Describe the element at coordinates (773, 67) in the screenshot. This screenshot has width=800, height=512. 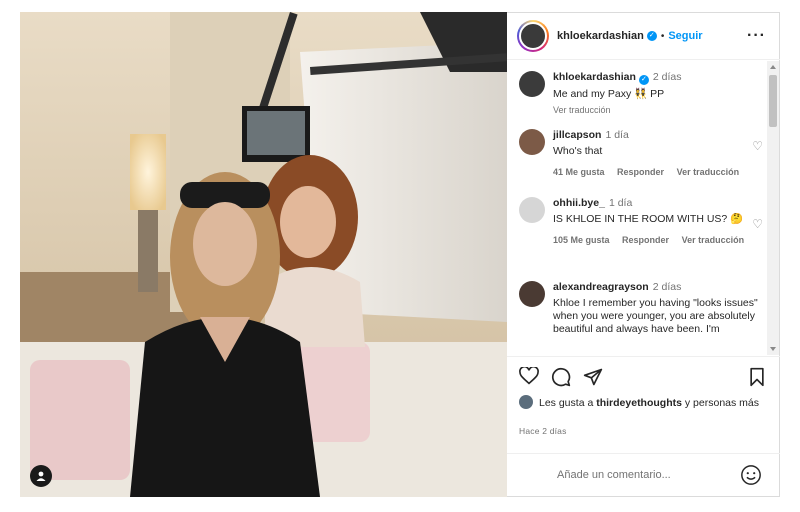
I see `scroll-up-arrow-icon` at that location.